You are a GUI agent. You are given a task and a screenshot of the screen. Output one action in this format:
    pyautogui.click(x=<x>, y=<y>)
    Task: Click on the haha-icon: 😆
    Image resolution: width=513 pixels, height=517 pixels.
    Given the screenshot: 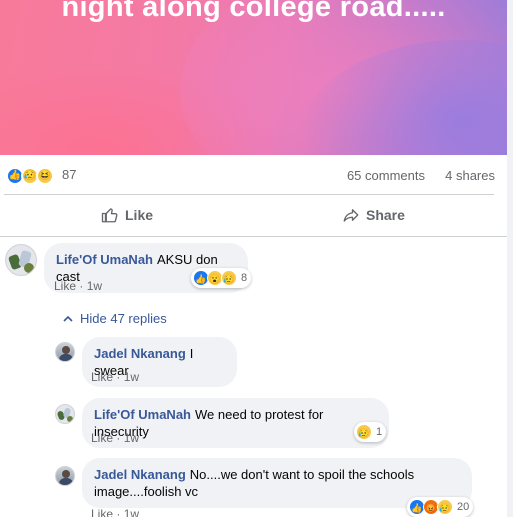 What is the action you would take?
    pyautogui.click(x=45, y=176)
    